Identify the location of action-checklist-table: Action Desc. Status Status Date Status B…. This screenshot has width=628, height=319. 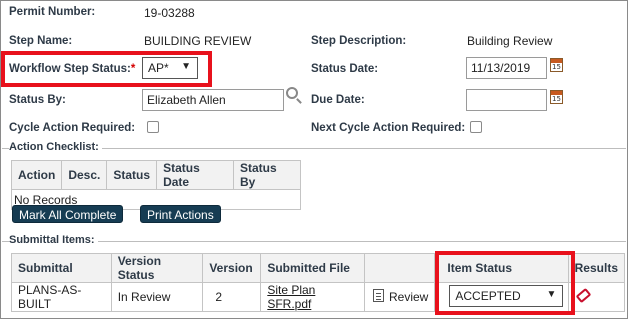
(156, 185).